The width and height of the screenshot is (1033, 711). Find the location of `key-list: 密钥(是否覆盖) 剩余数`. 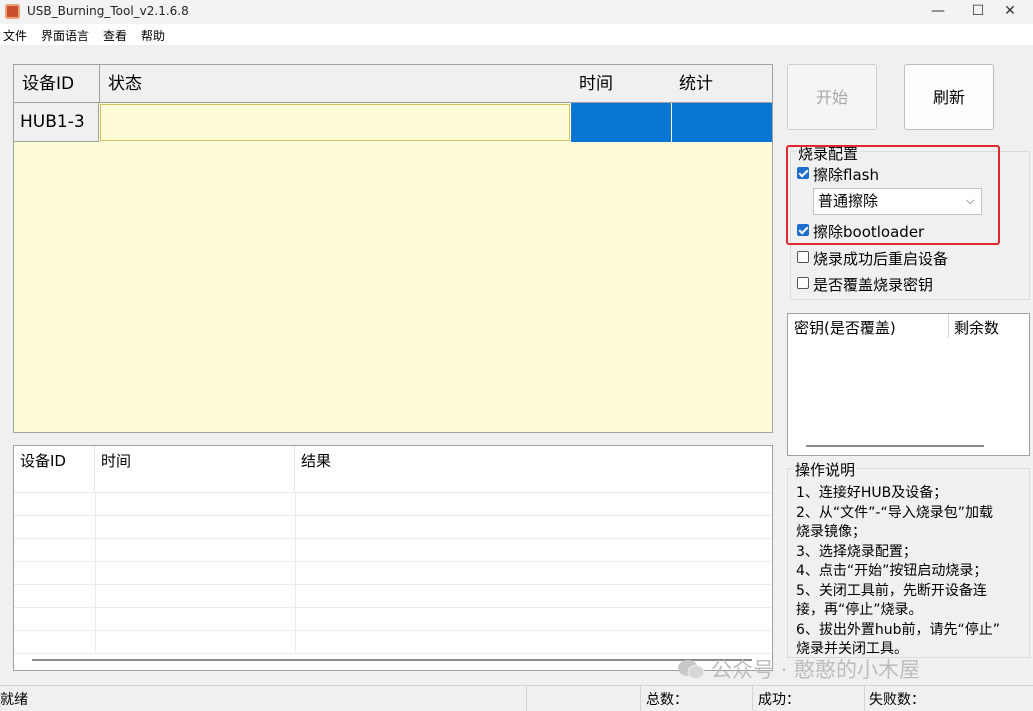

key-list: 密钥(是否覆盖) 剩余数 is located at coordinates (908, 384).